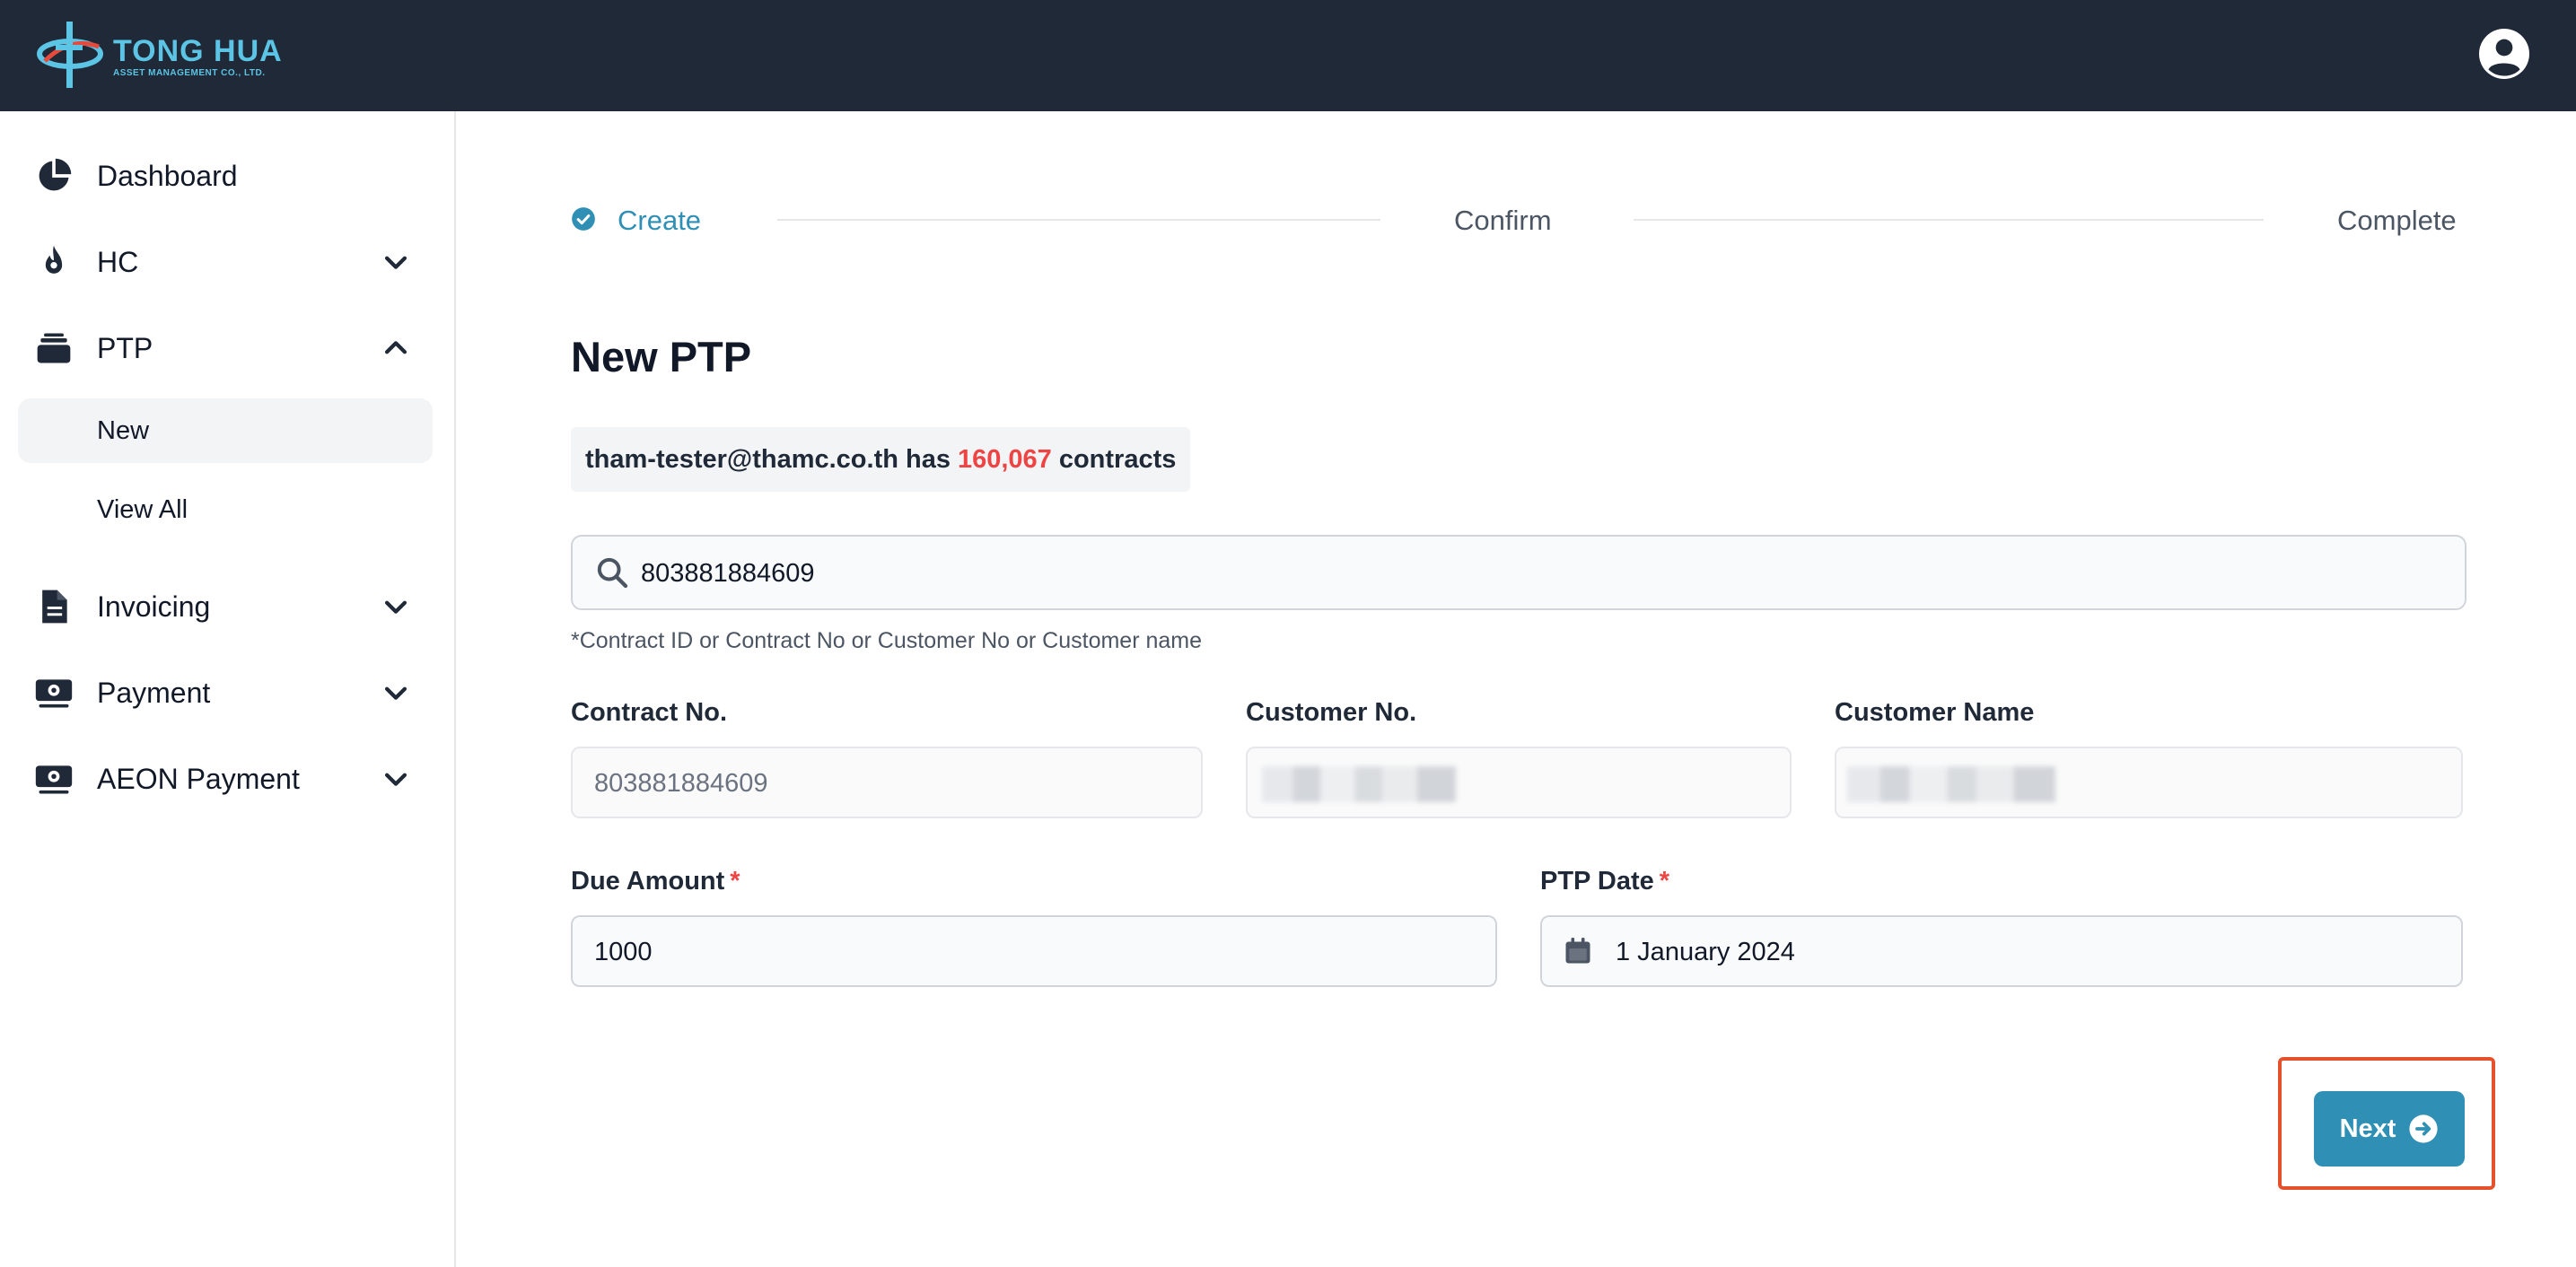 The height and width of the screenshot is (1267, 2576). I want to click on contract-no-input, so click(890, 783).